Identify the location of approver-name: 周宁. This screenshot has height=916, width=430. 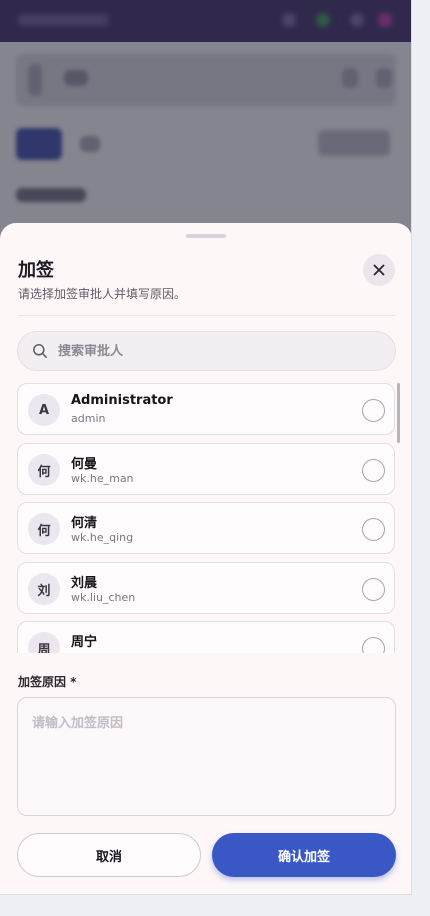
(84, 642).